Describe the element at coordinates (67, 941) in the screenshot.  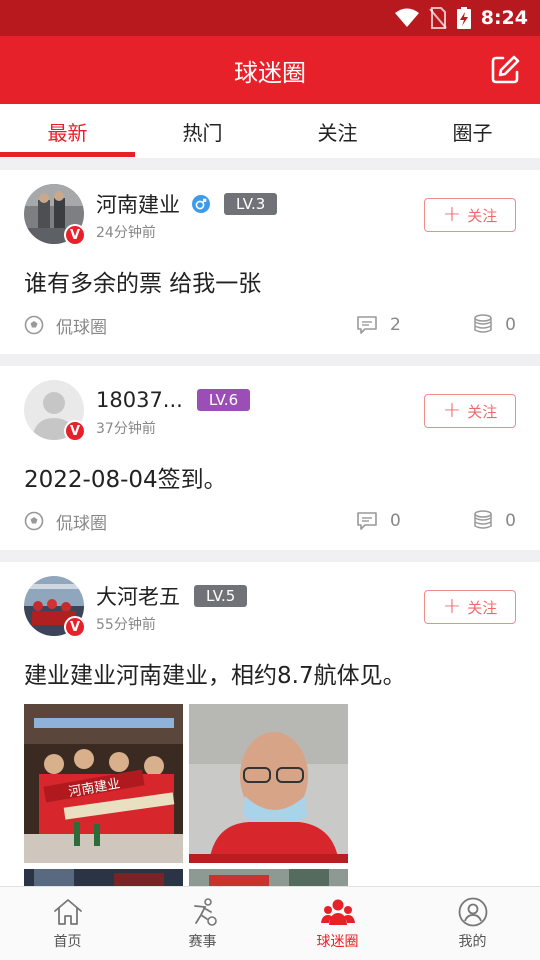
I see `nav-label: 首页` at that location.